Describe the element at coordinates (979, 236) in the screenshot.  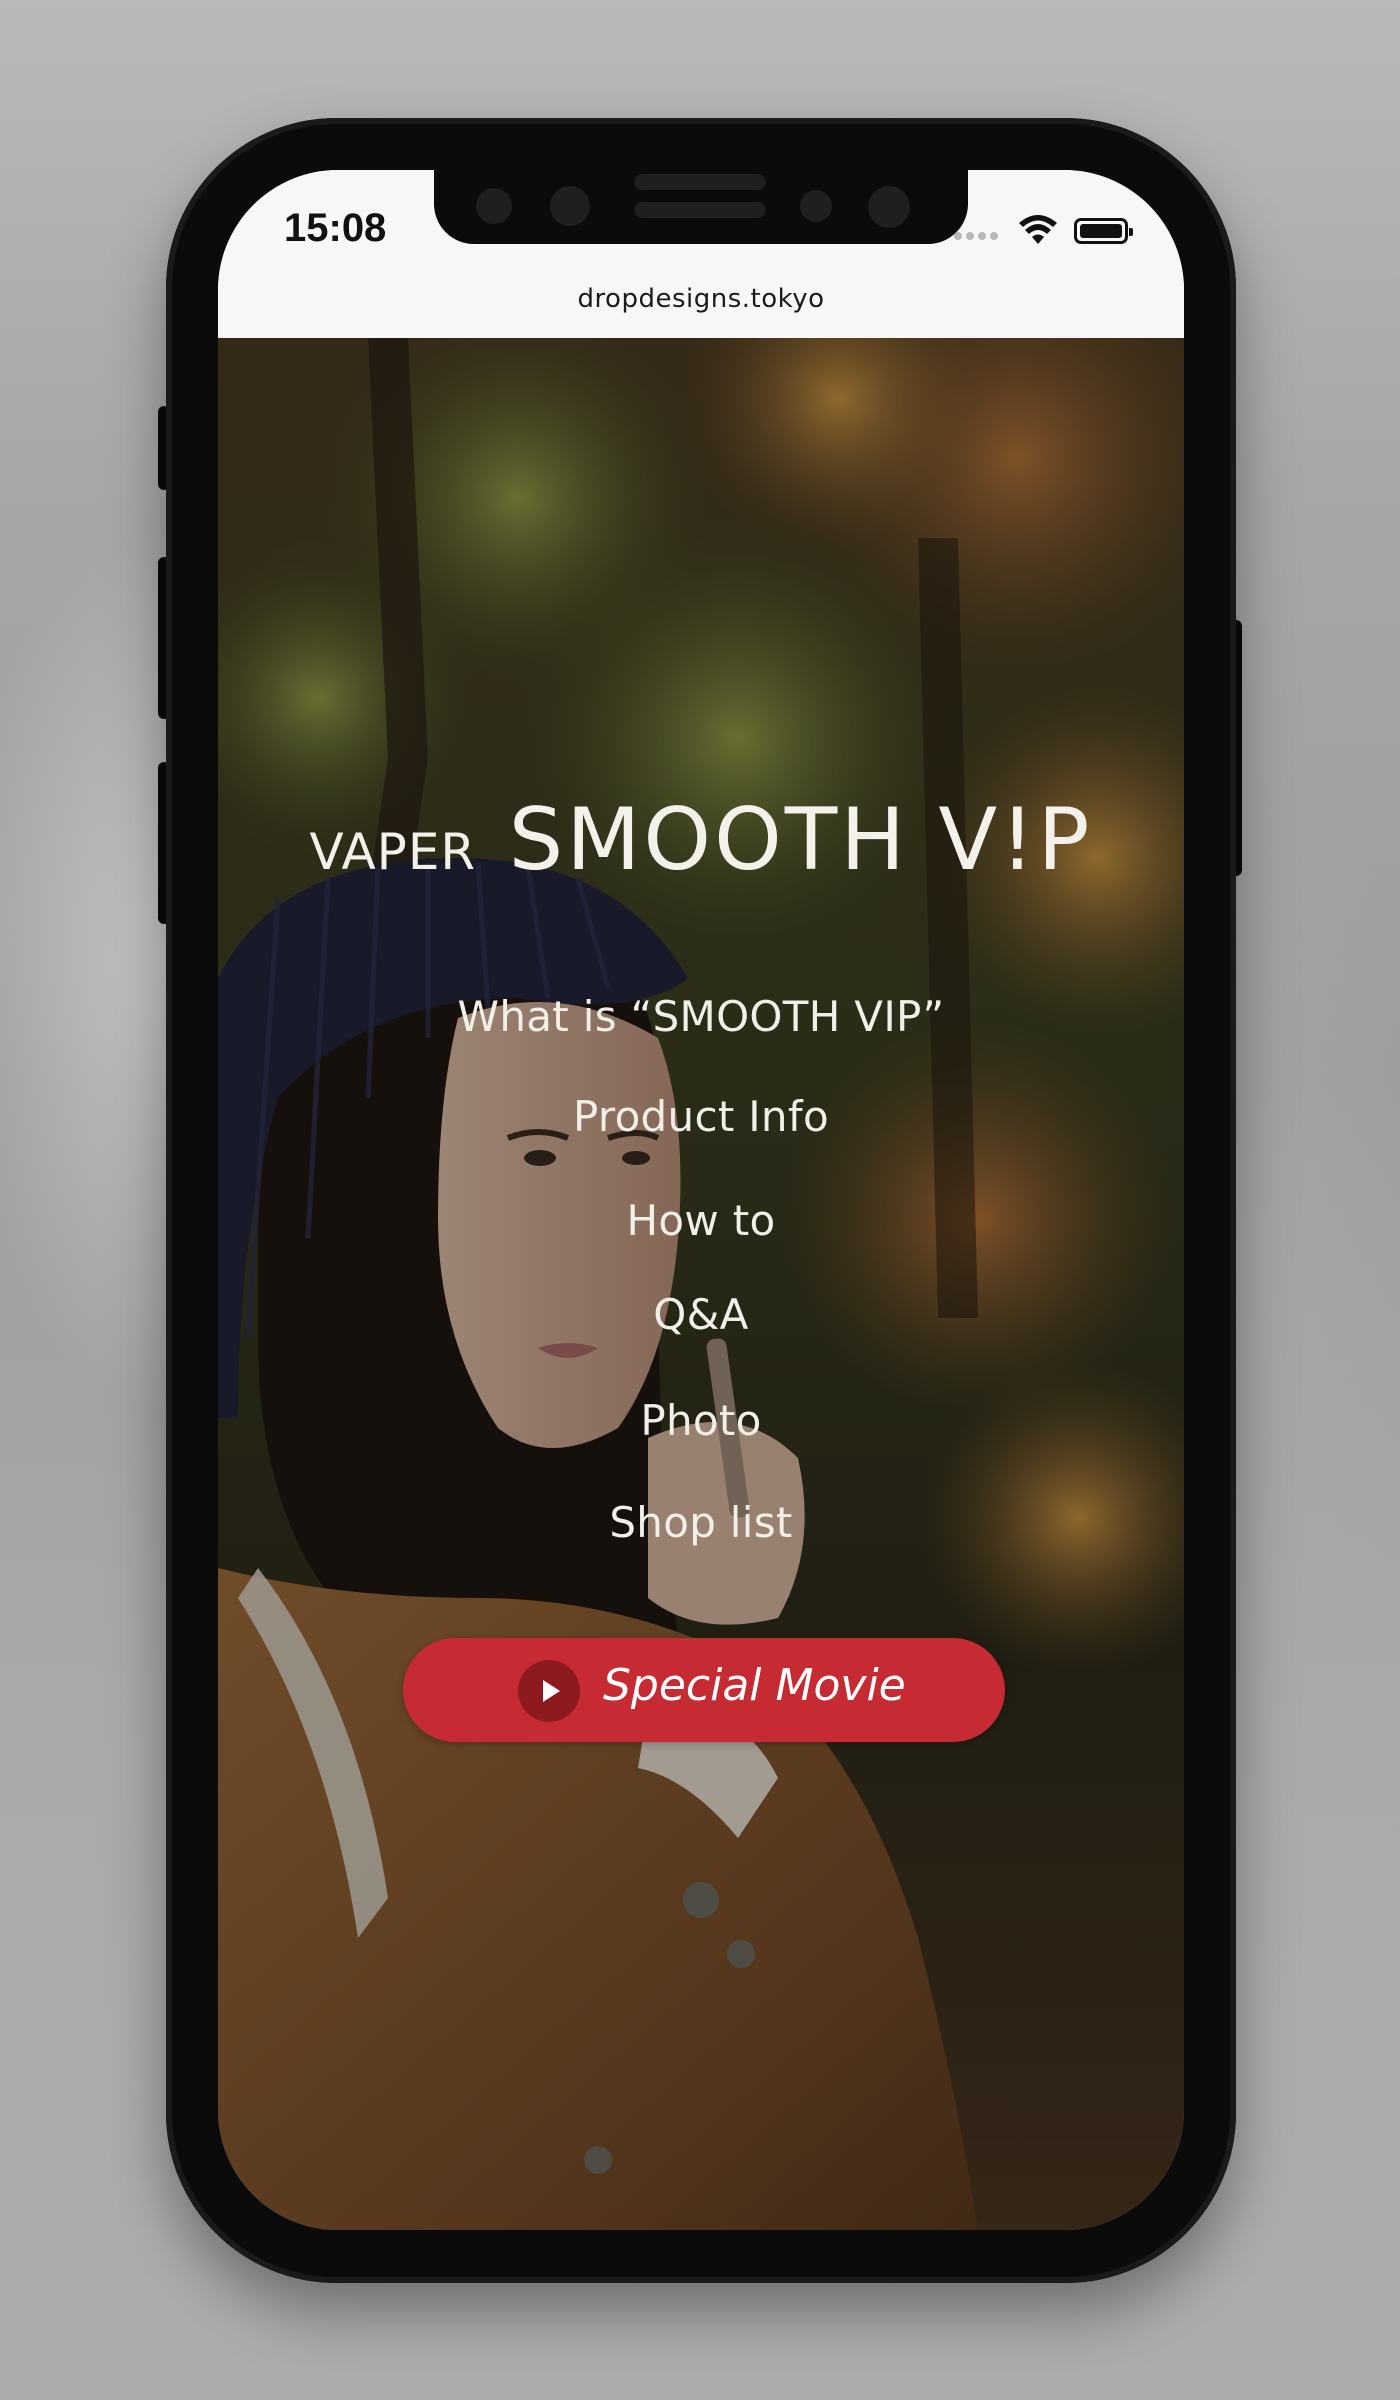
I see `signal-dots-icon` at that location.